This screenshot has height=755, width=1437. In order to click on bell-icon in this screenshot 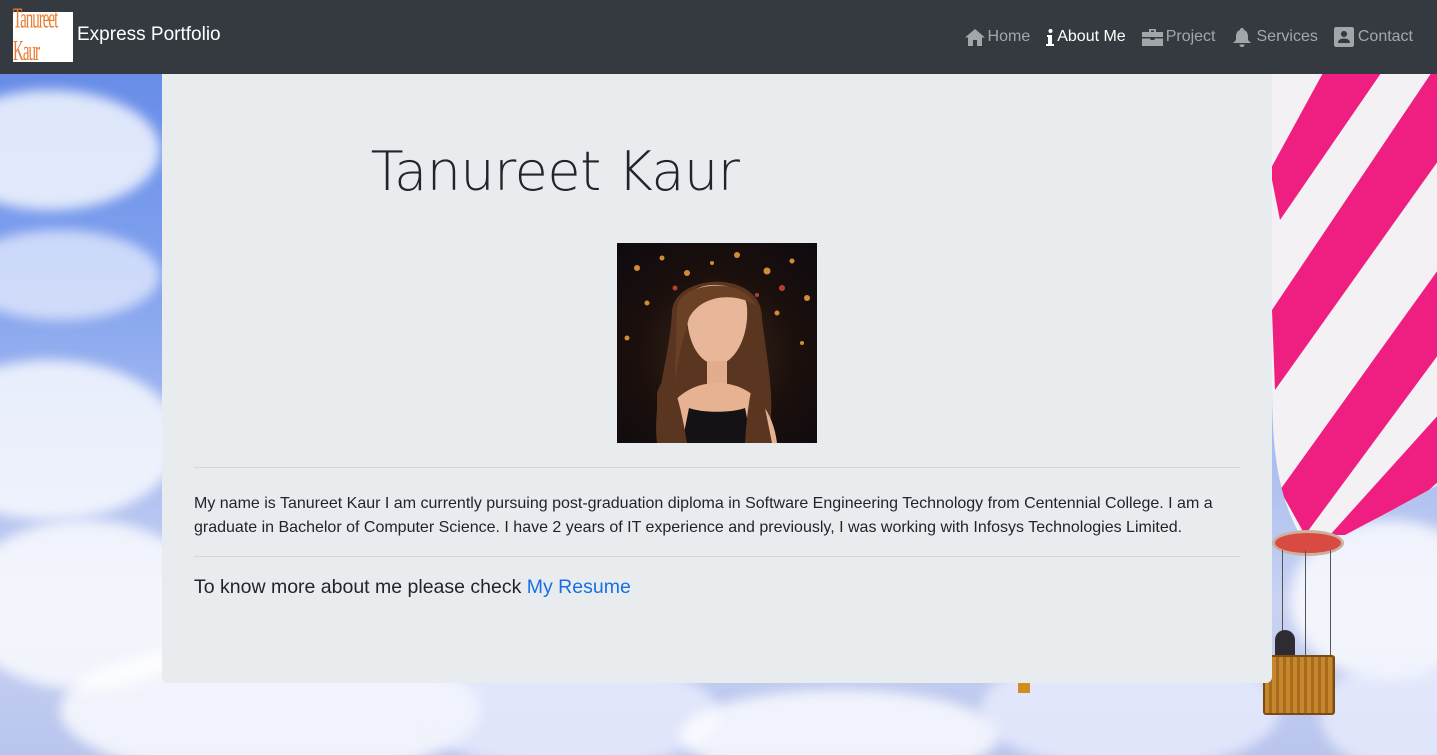, I will do `click(1241, 37)`.